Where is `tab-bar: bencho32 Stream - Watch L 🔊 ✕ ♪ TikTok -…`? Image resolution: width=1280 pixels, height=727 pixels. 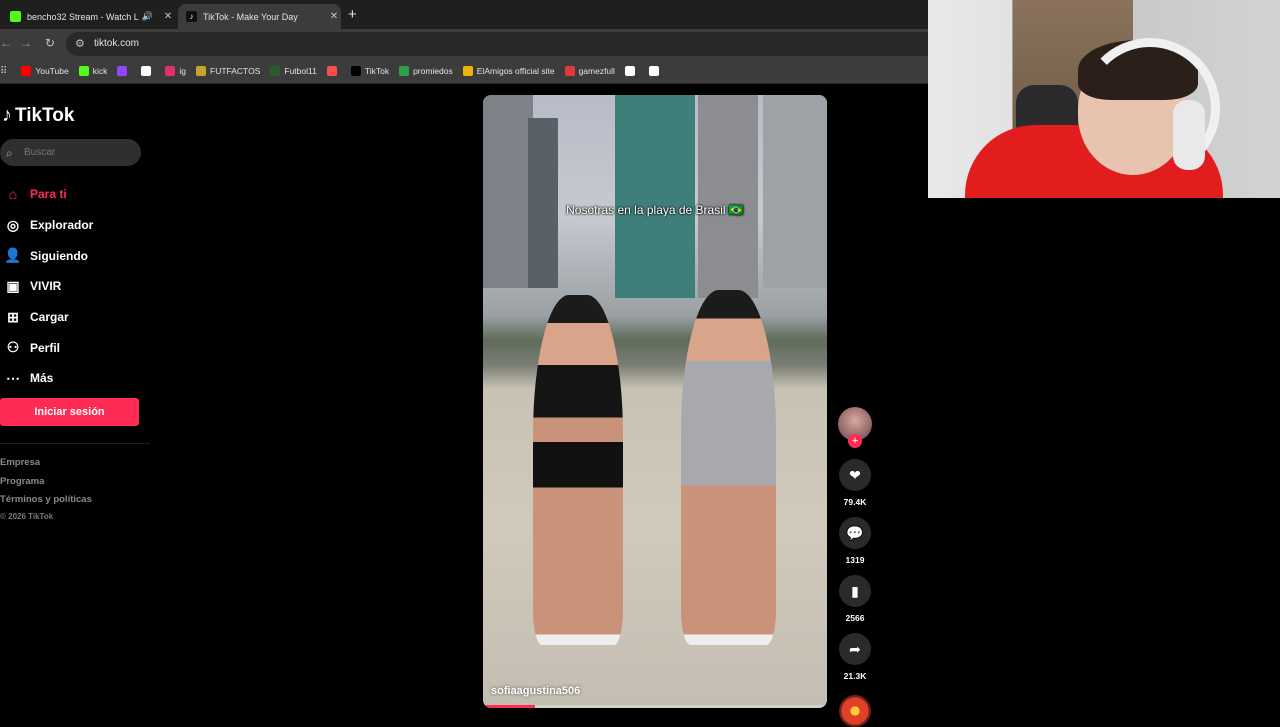 tab-bar: bencho32 Stream - Watch L 🔊 ✕ ♪ TikTok -… is located at coordinates (464, 14).